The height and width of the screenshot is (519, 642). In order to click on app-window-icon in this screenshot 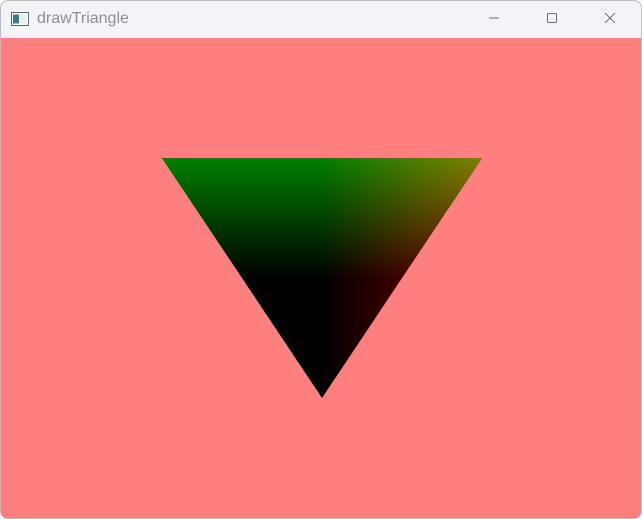, I will do `click(20, 19)`.